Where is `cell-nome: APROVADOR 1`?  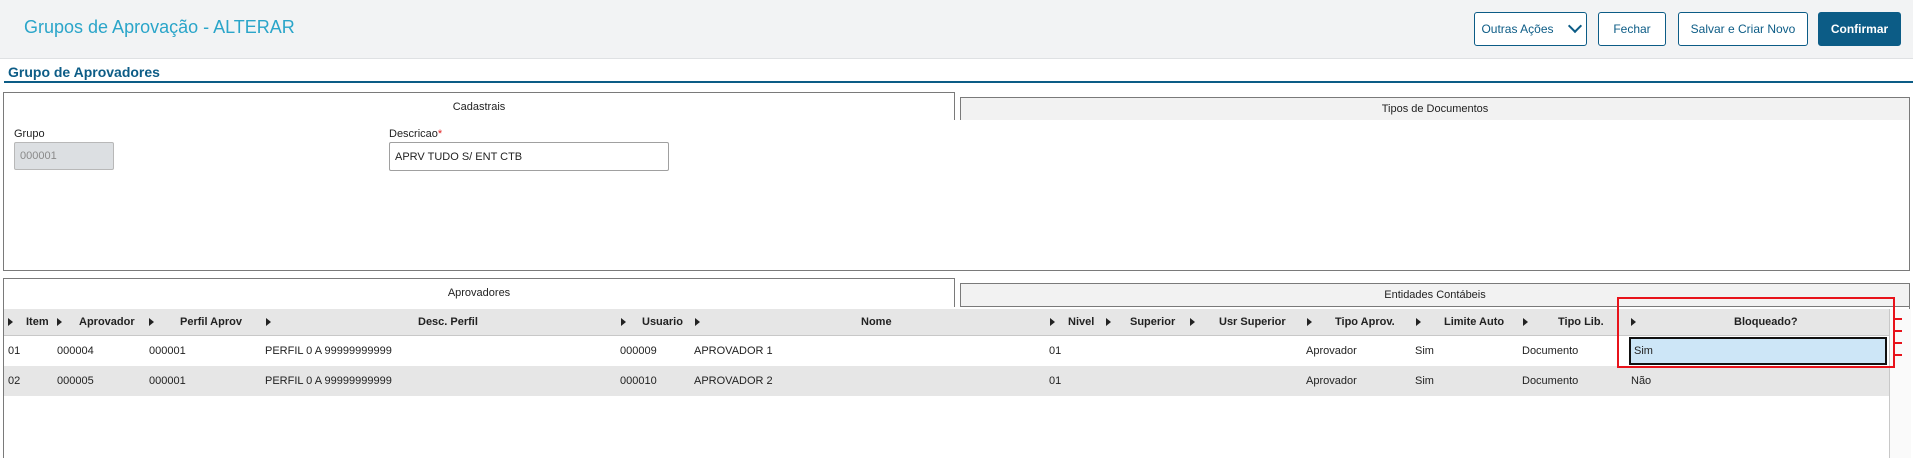
cell-nome: APROVADOR 1 is located at coordinates (733, 351).